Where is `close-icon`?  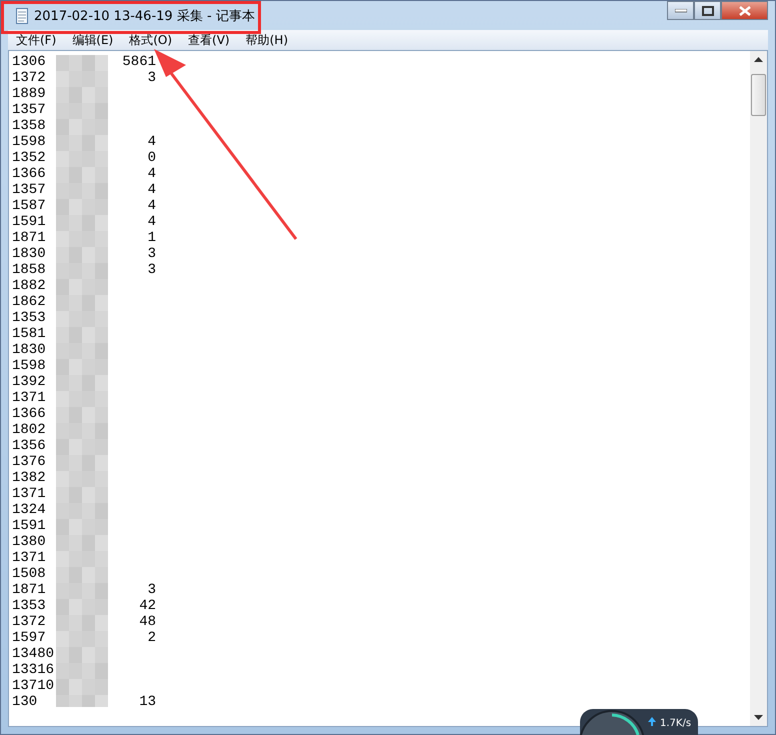 close-icon is located at coordinates (744, 11).